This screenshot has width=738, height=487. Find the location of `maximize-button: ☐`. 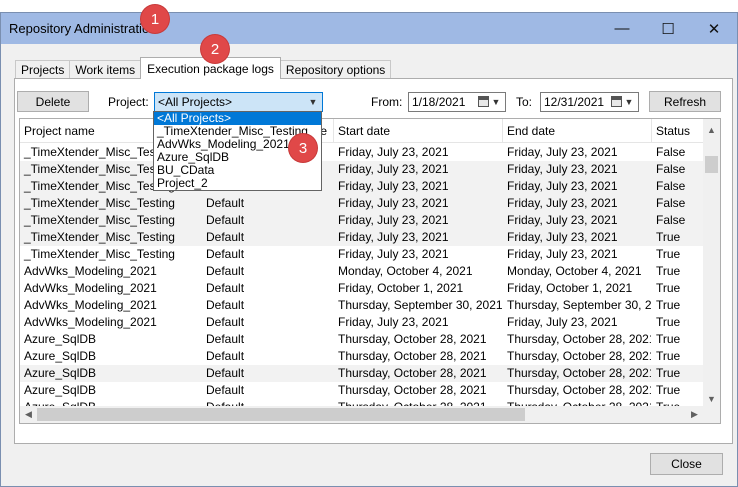

maximize-button: ☐ is located at coordinates (668, 28).